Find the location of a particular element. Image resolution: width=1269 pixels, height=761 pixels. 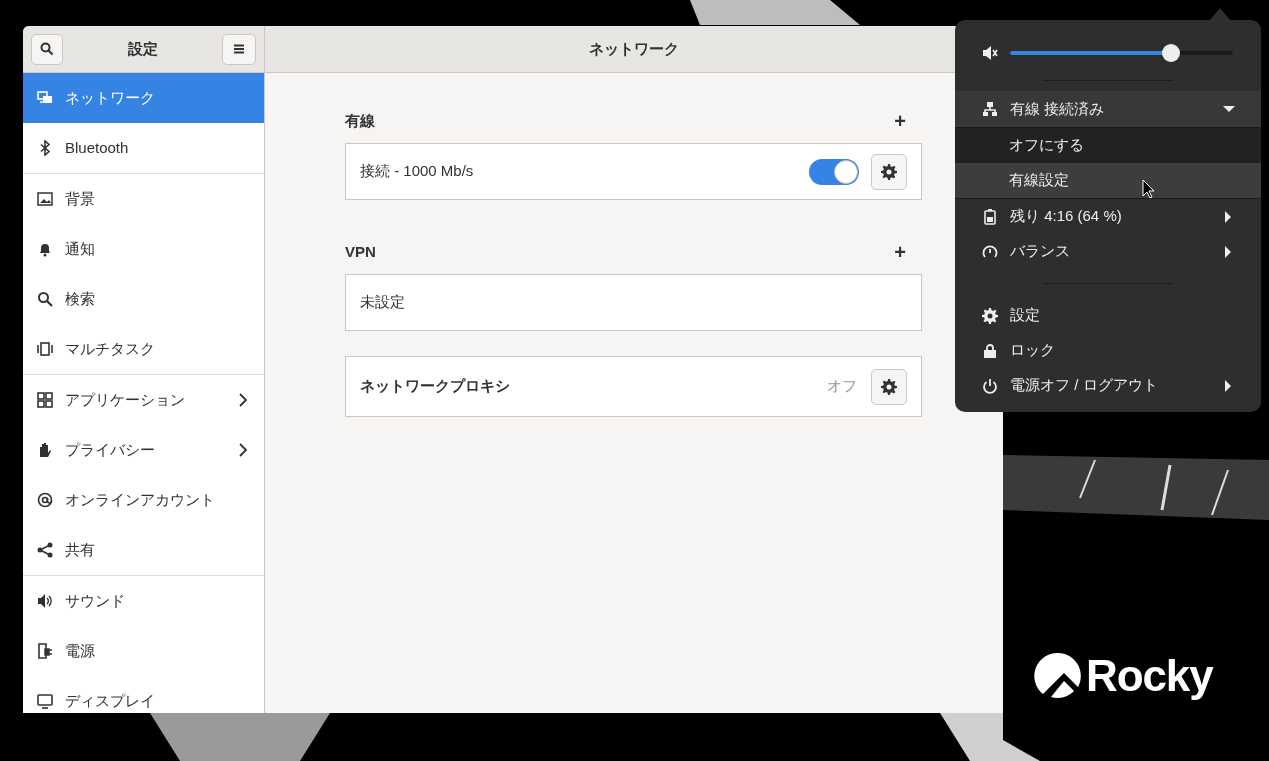

section-heading: VPN is located at coordinates (360, 251).